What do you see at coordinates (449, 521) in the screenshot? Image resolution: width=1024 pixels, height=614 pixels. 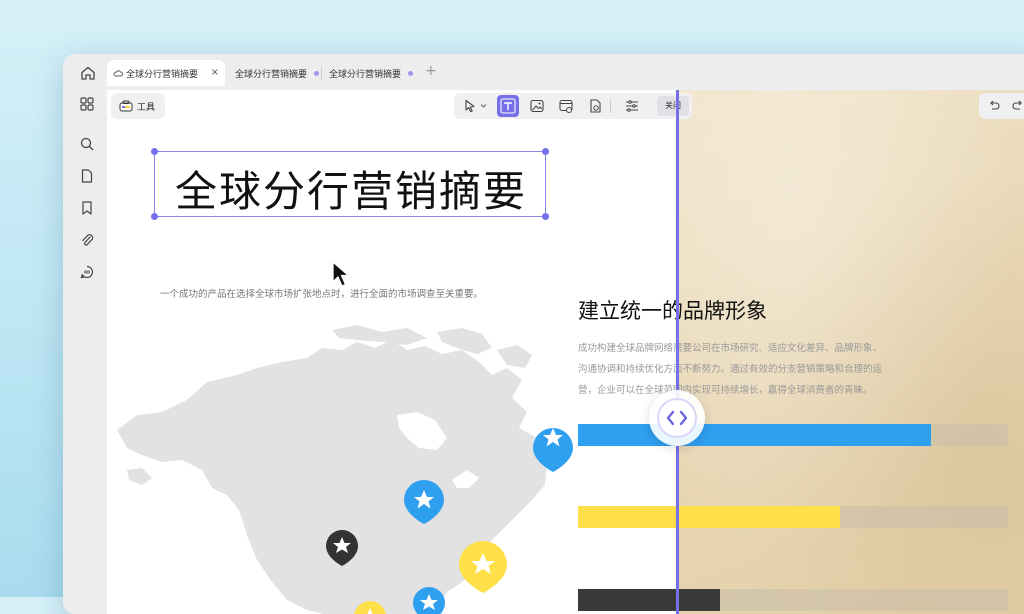 I see `map-markers-layer` at bounding box center [449, 521].